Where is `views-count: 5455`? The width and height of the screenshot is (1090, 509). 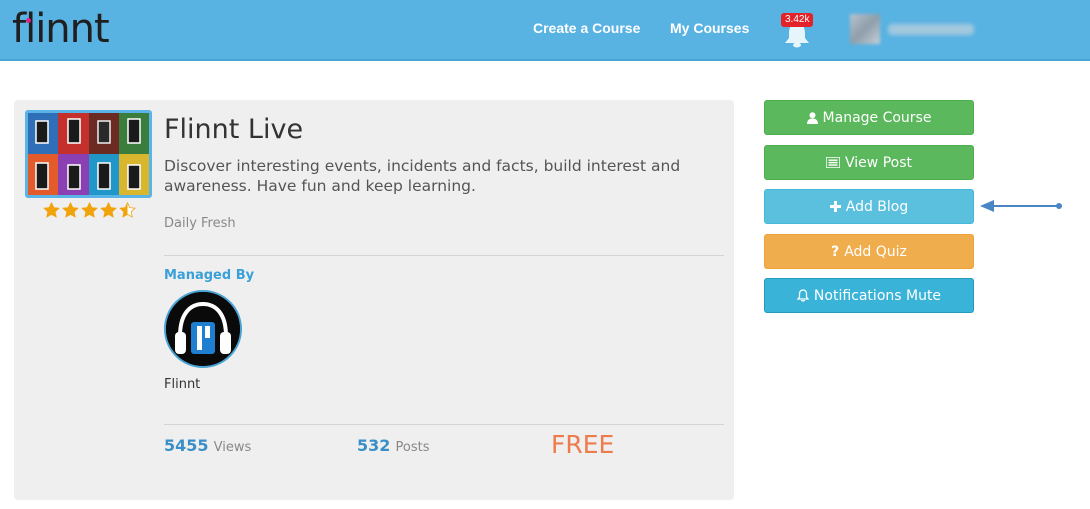
views-count: 5455 is located at coordinates (186, 445).